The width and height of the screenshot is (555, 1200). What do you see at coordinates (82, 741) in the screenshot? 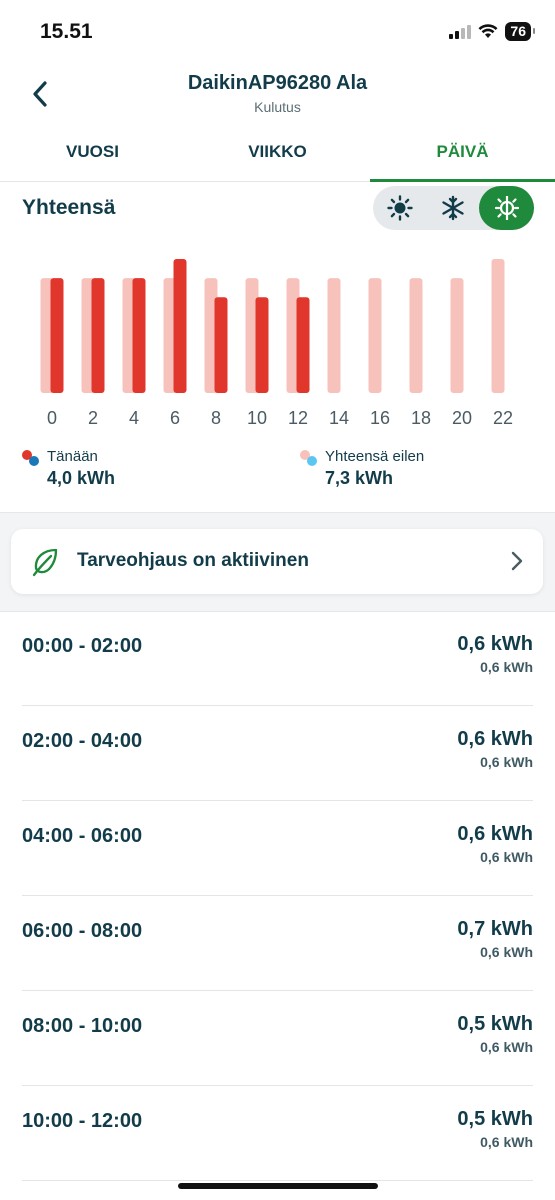
I see `row-time: 02:00 - 04:00` at bounding box center [82, 741].